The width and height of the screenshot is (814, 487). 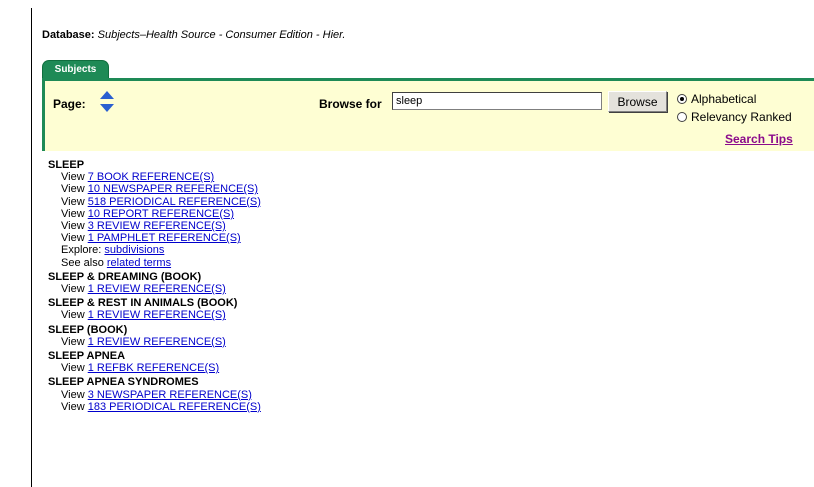 I want to click on left-divider, so click(x=31, y=247).